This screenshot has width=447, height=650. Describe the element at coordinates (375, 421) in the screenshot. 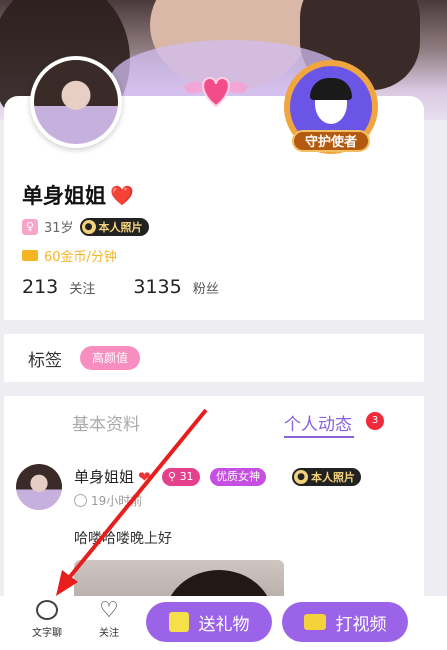

I see `dynamics-count-badge: 3` at that location.